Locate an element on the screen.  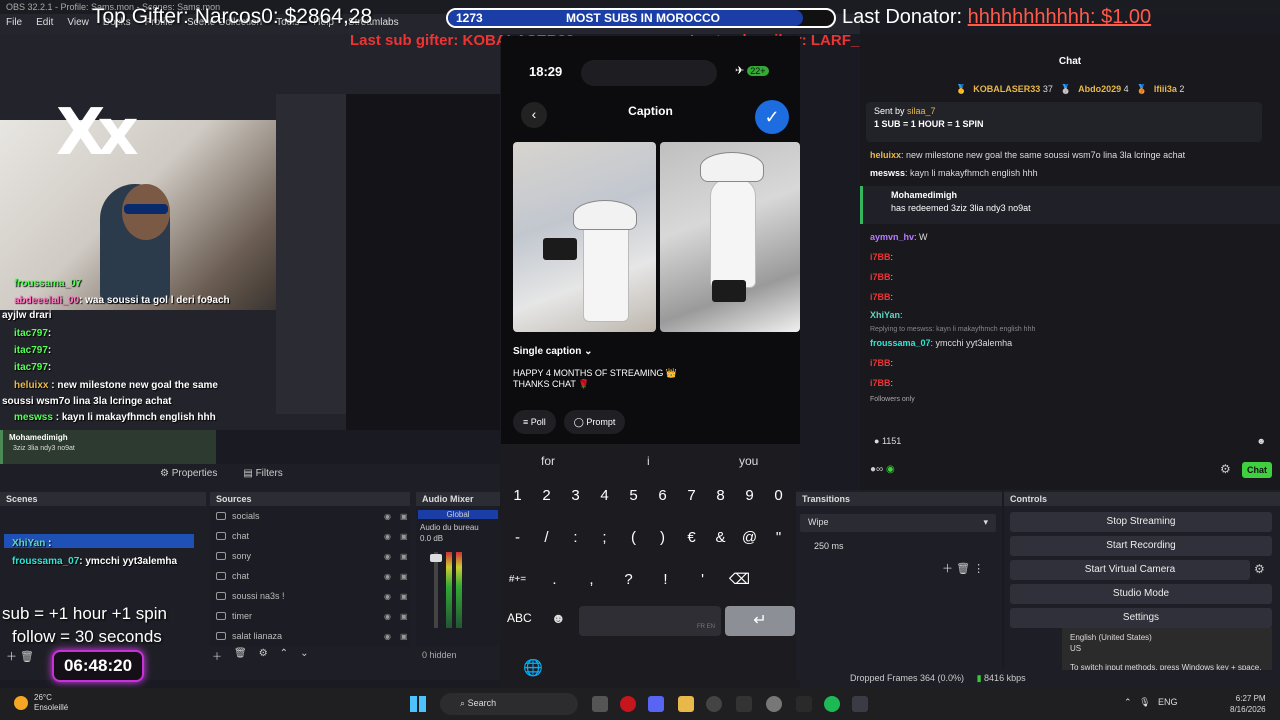
discord-icon is located at coordinates (656, 704).